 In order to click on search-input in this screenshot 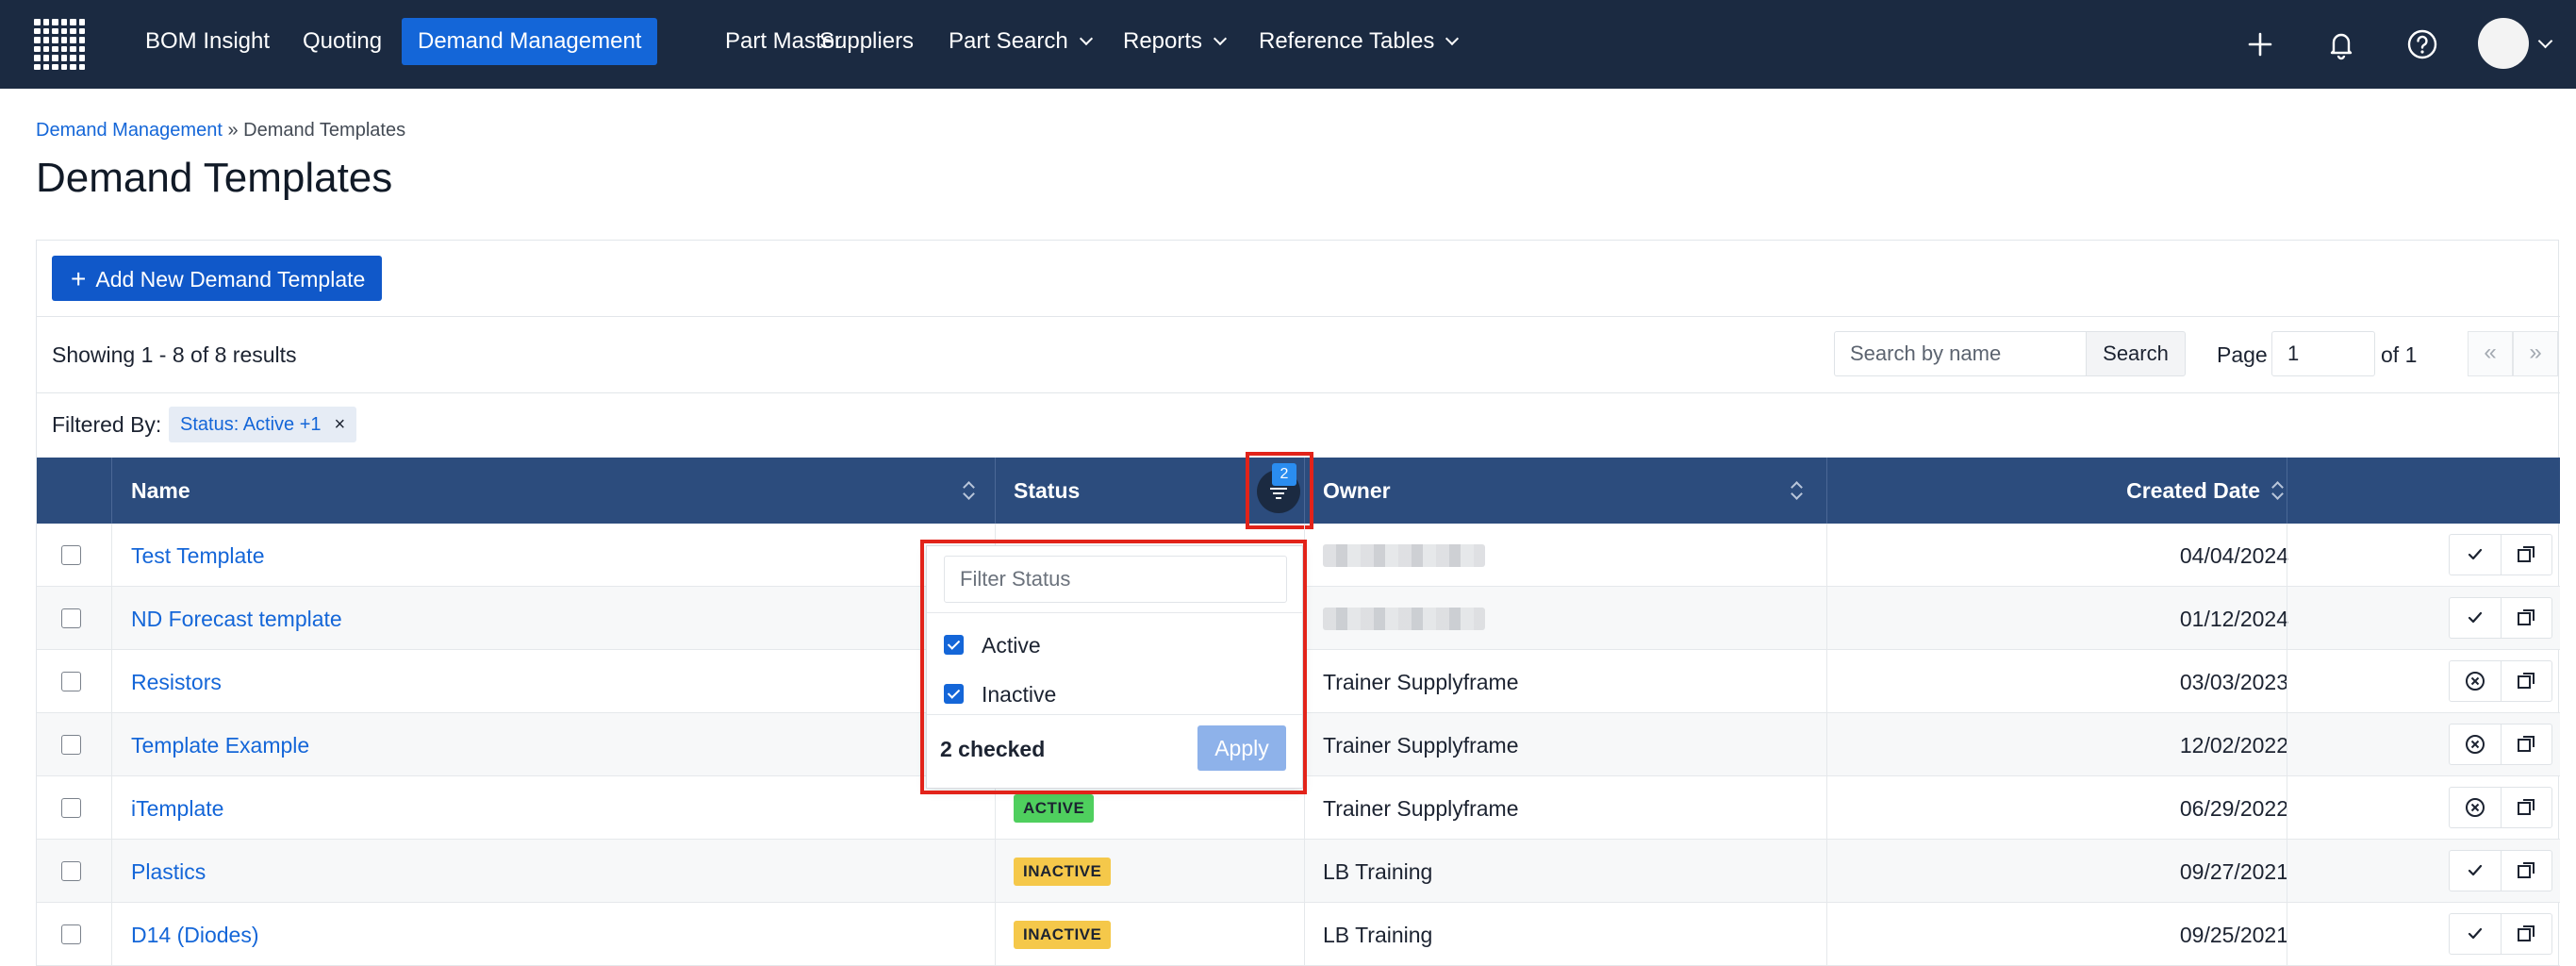, I will do `click(1960, 353)`.